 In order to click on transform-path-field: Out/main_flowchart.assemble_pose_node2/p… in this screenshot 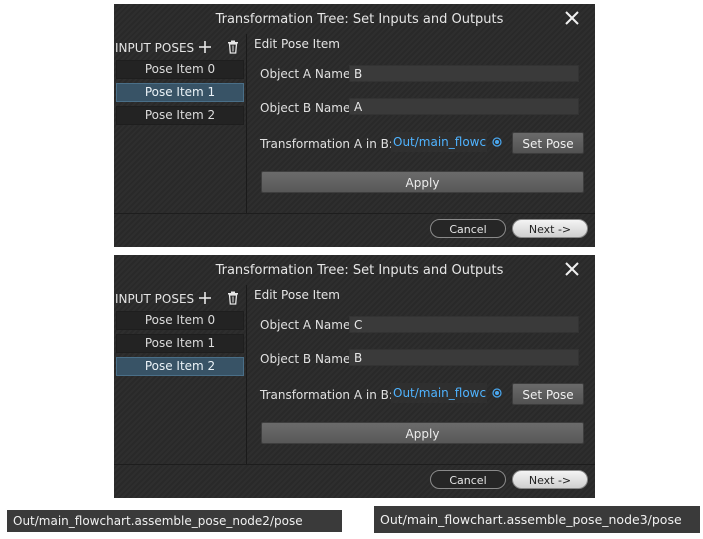, I will do `click(439, 142)`.